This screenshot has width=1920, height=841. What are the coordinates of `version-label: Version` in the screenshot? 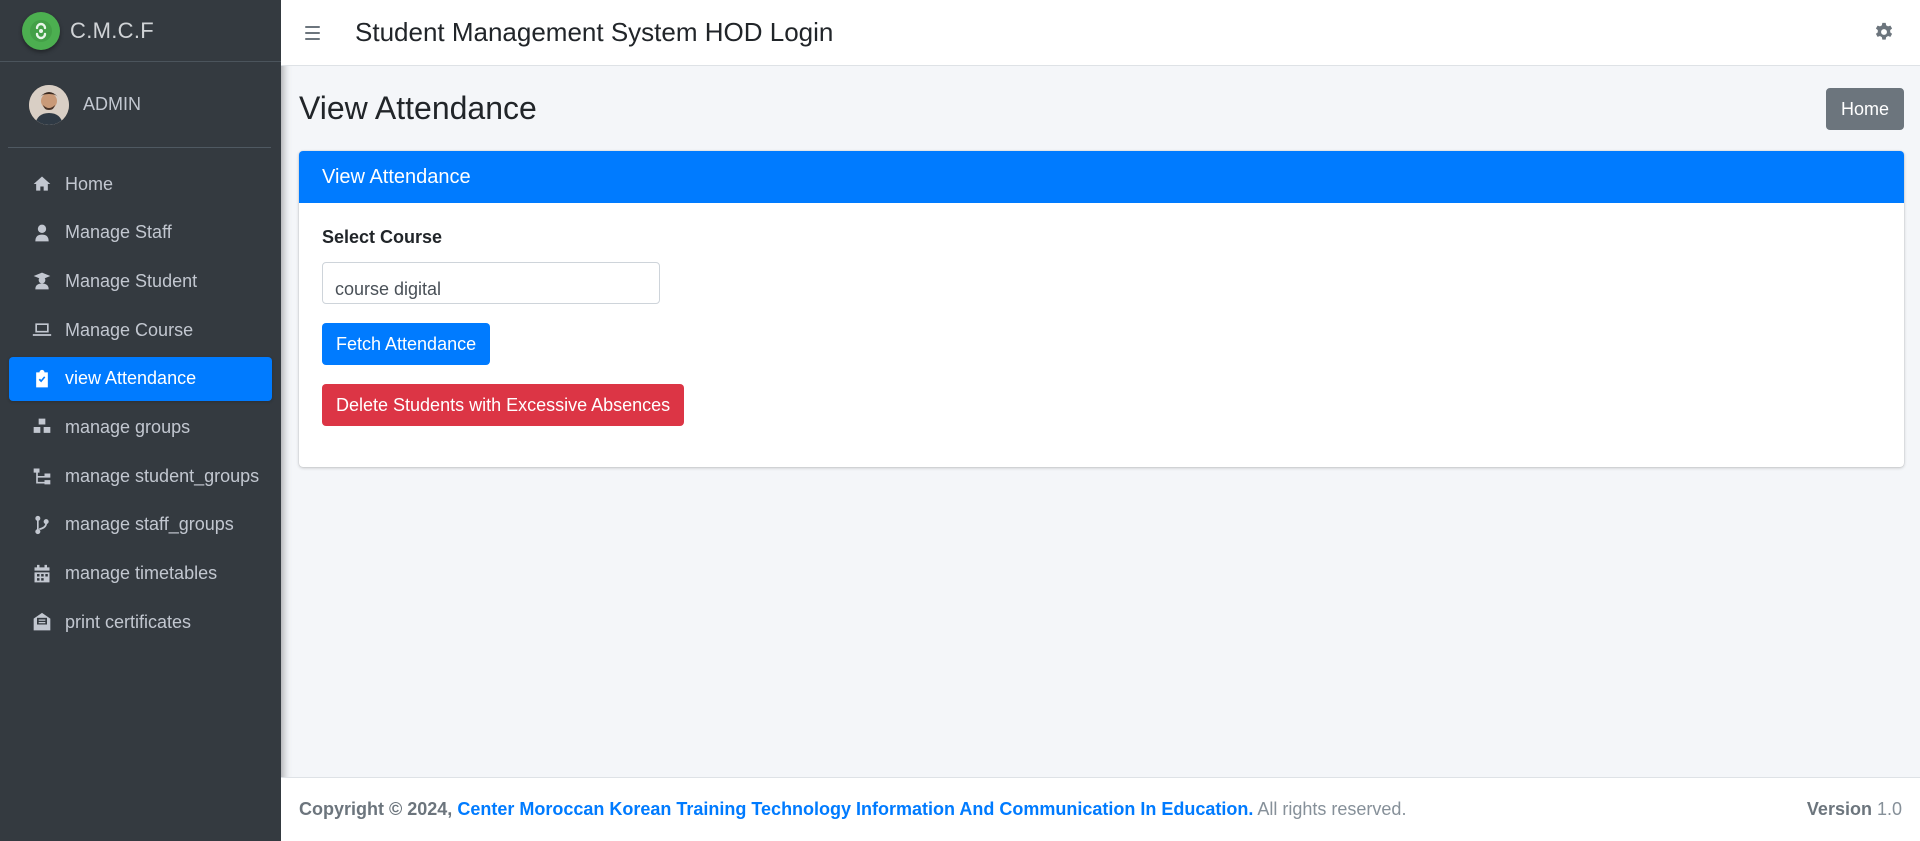 It's located at (1839, 809).